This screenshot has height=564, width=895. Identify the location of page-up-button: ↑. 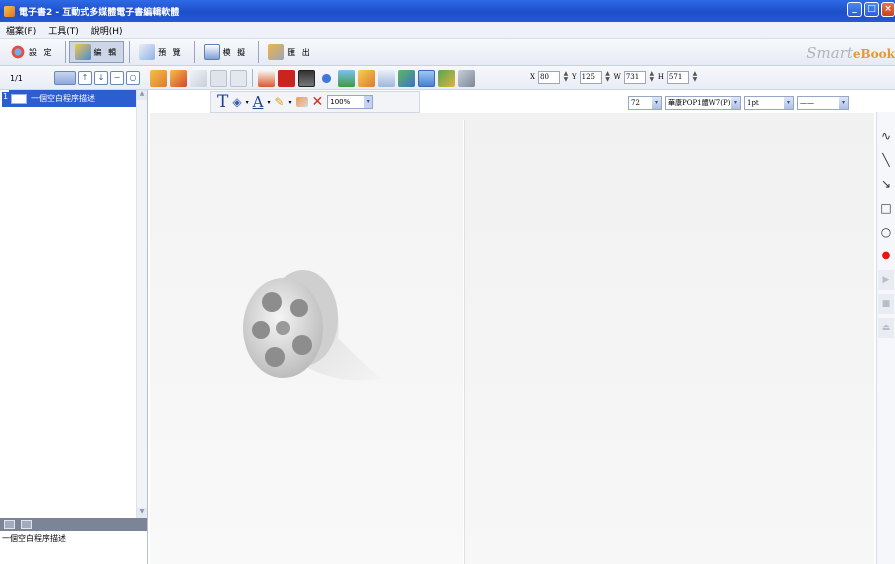
(85, 78).